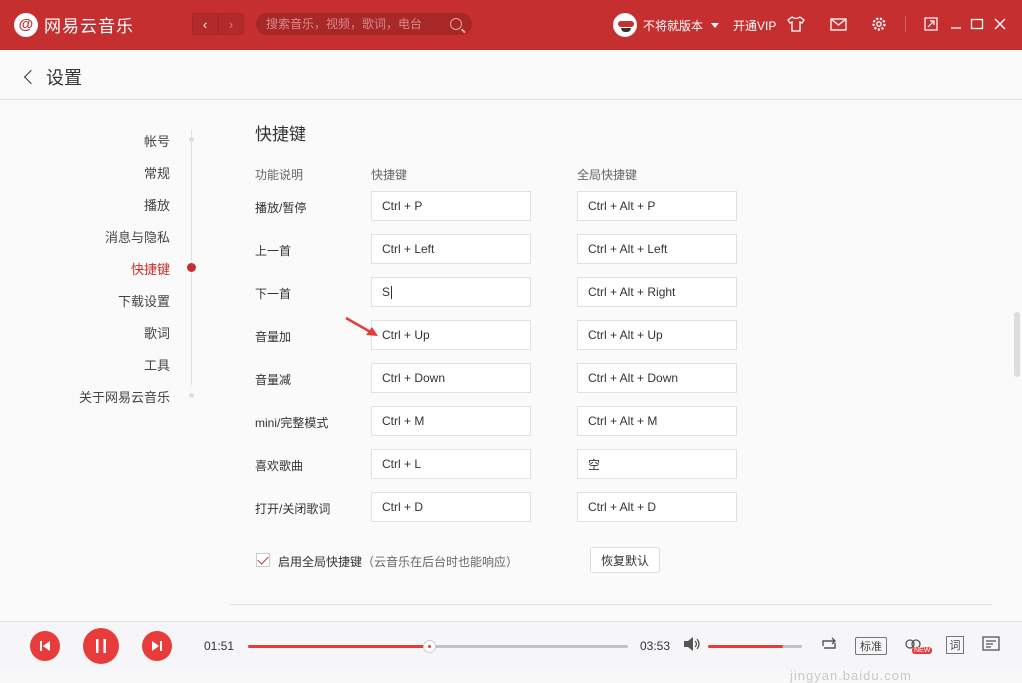 This screenshot has width=1022, height=683. I want to click on app-logo: @ 网易云音乐, so click(74, 24).